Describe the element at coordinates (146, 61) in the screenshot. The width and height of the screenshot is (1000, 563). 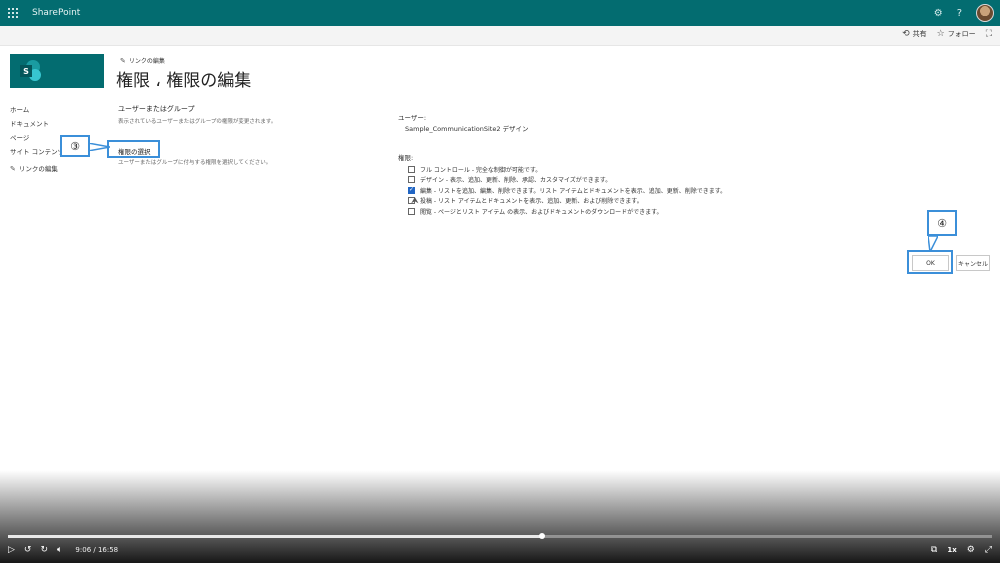
I see `edit-links-label: リンクの編集` at that location.